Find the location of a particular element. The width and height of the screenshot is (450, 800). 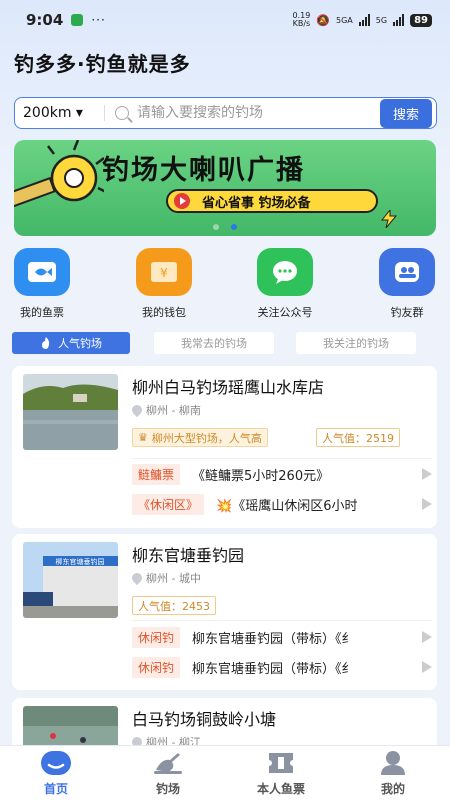

tab-bar: 人气钓场 我常去的钓场 我关注的钓场 is located at coordinates (224, 343).